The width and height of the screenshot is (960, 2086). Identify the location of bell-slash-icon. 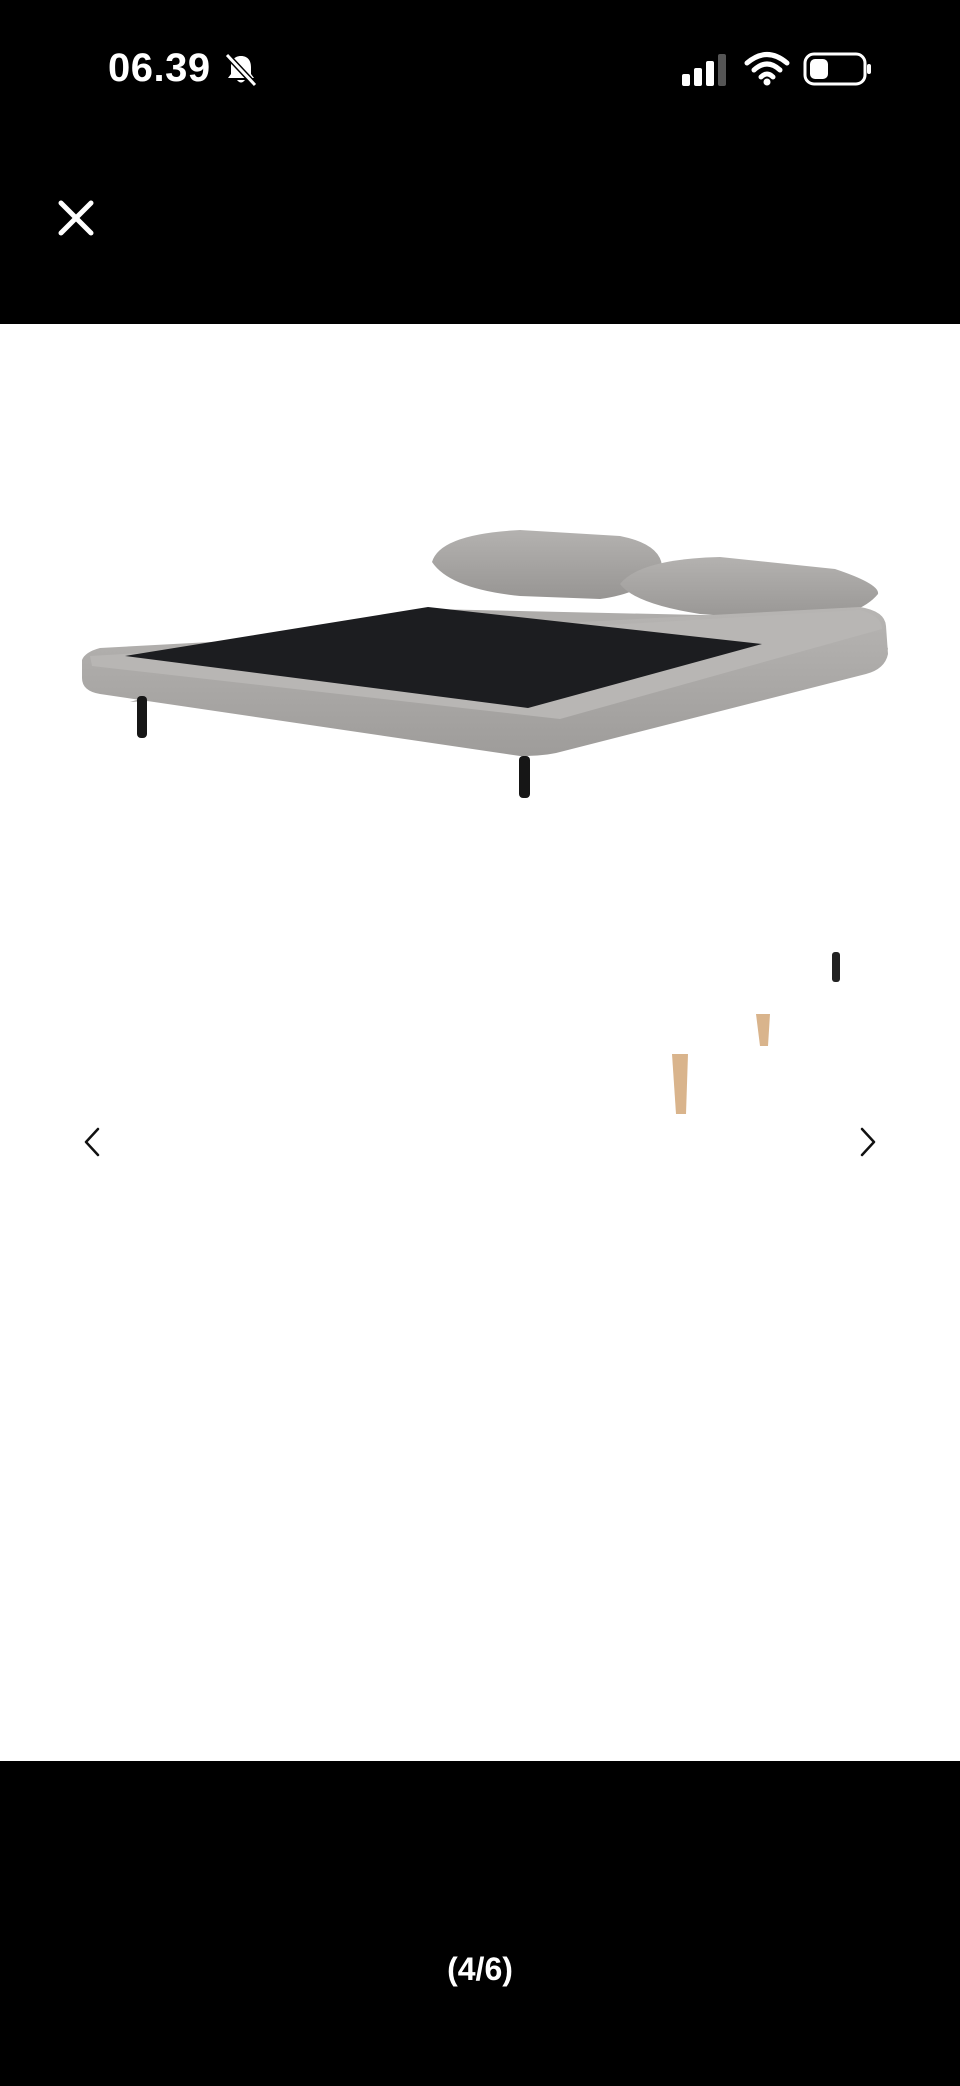
(241, 70).